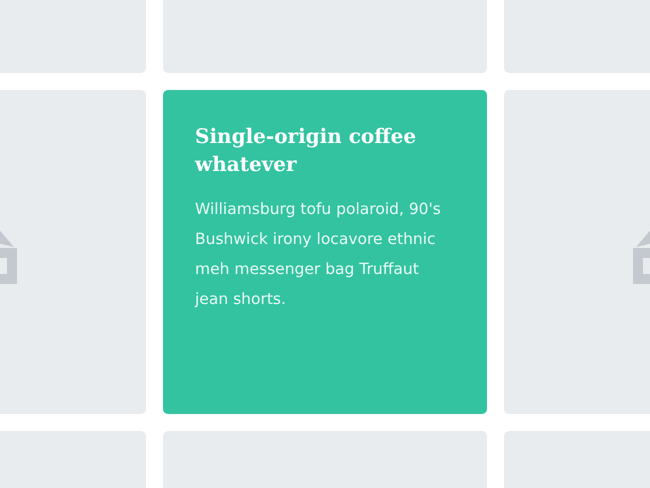  Describe the element at coordinates (318, 254) in the screenshot. I see `card-description: Williamsburg tofu polaroid, 90's Bushwick irony locavore ethnic meh messenger bag Truffaut jean shorts.` at that location.